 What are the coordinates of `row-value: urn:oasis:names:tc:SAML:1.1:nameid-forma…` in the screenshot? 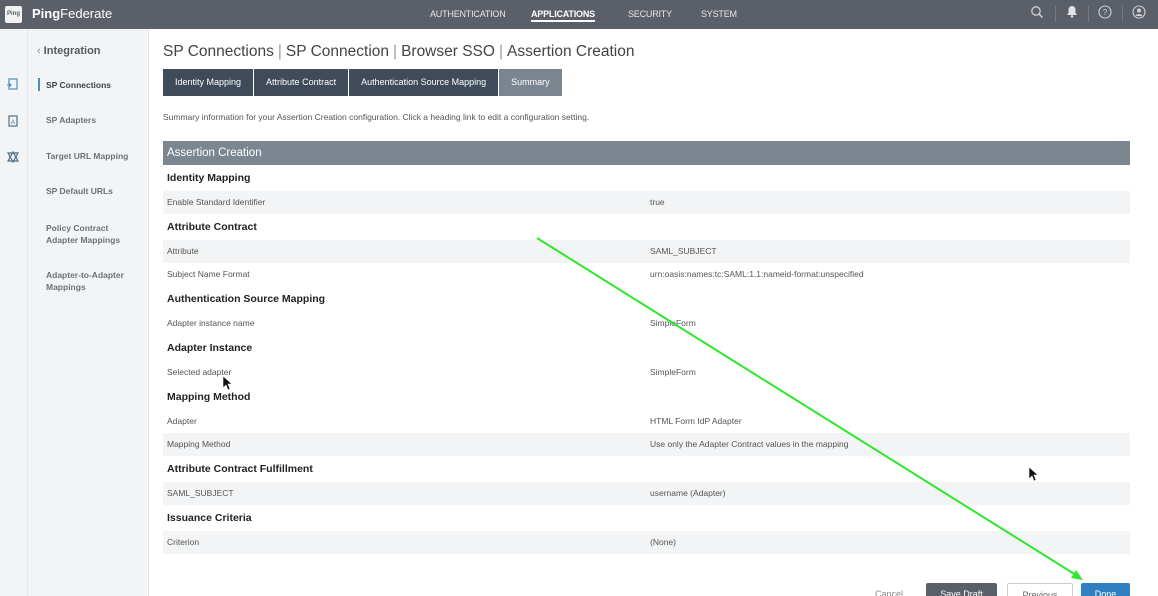 It's located at (757, 274).